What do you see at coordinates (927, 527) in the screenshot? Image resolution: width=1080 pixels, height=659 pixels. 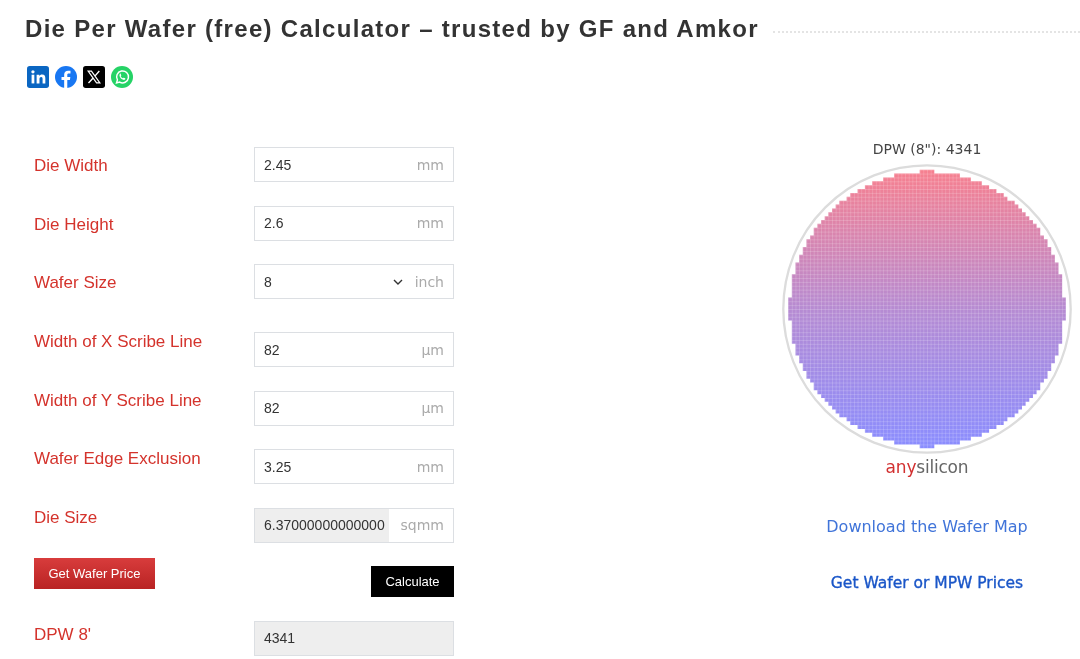 I see `download-link: Download the Wafer Map` at bounding box center [927, 527].